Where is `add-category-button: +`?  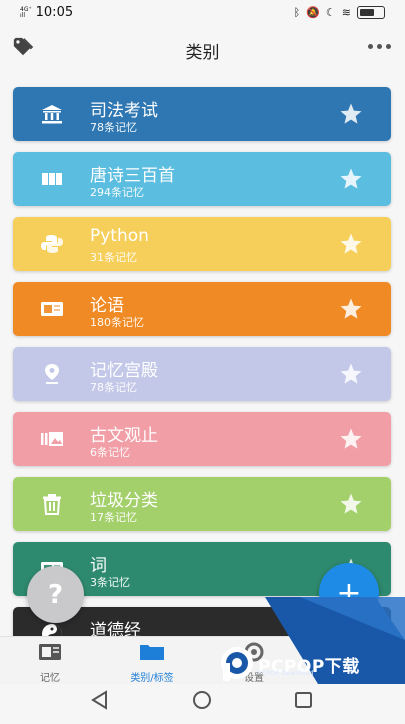
add-category-button: + is located at coordinates (349, 593).